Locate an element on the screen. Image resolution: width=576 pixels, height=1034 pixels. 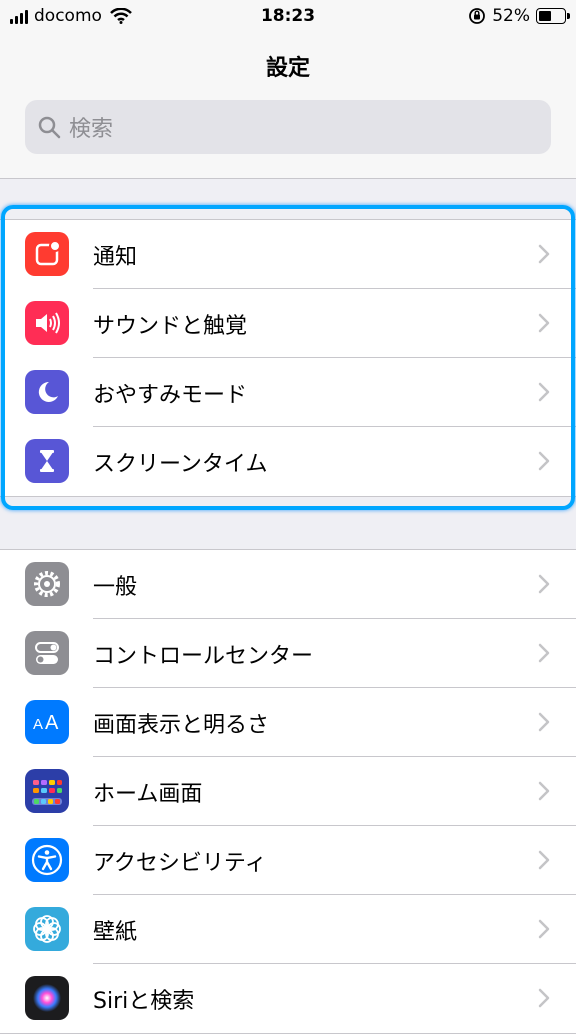
settings-row-display-brightness: A A 画面表示と明るさ is located at coordinates (288, 722).